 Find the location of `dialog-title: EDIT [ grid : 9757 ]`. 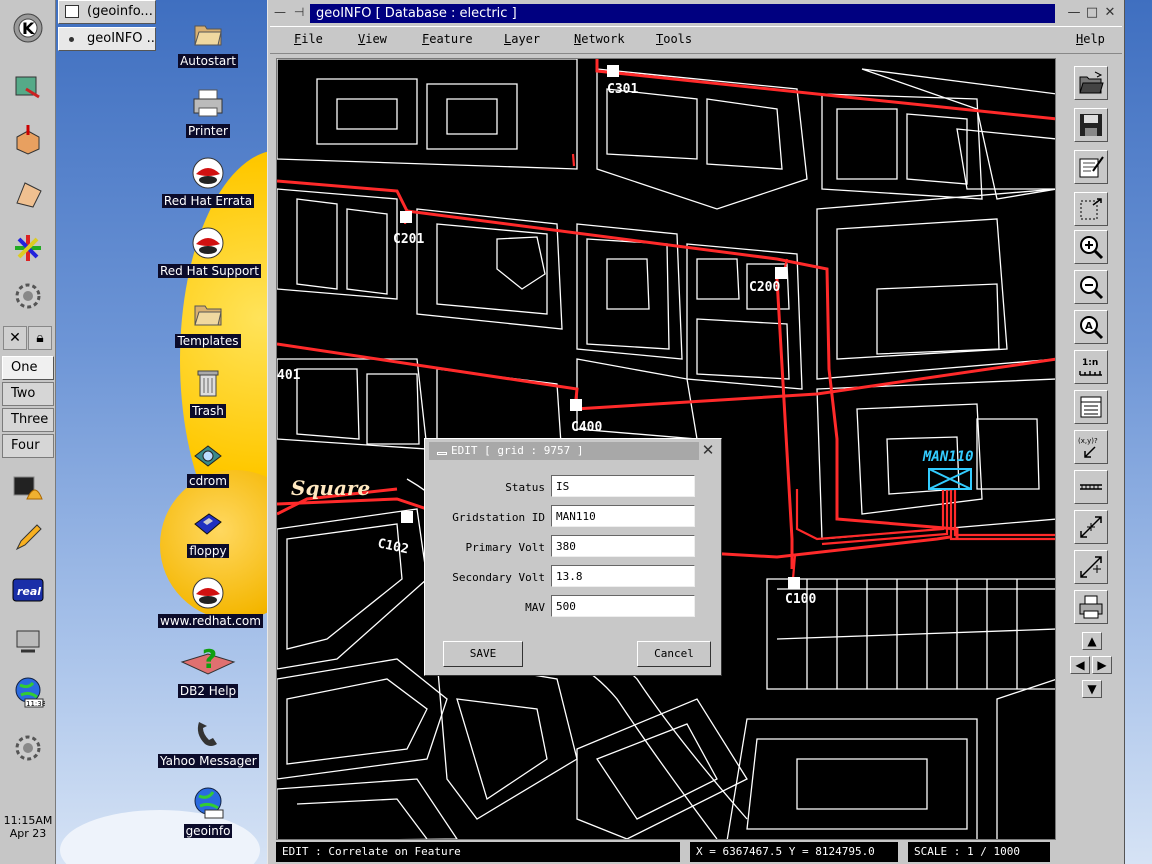

dialog-title: EDIT [ grid : 9757 ] is located at coordinates (564, 451).